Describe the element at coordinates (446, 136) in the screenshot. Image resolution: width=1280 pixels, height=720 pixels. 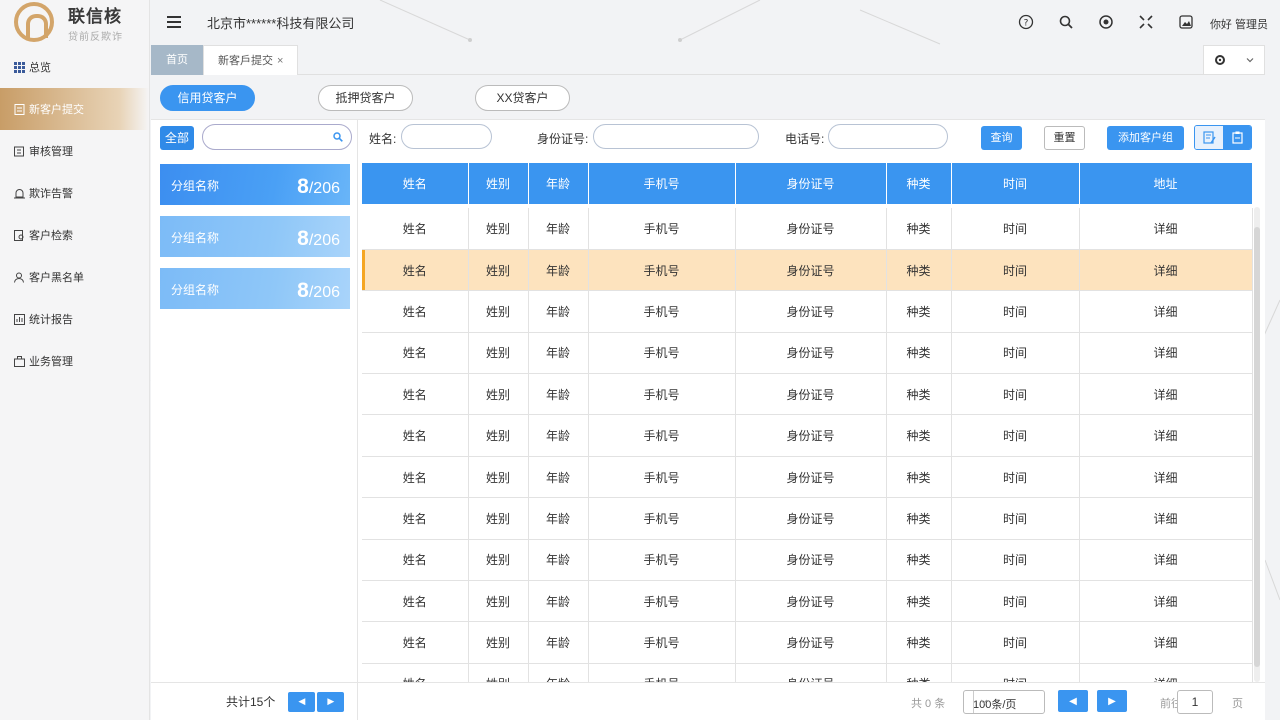
I see `name-input` at that location.